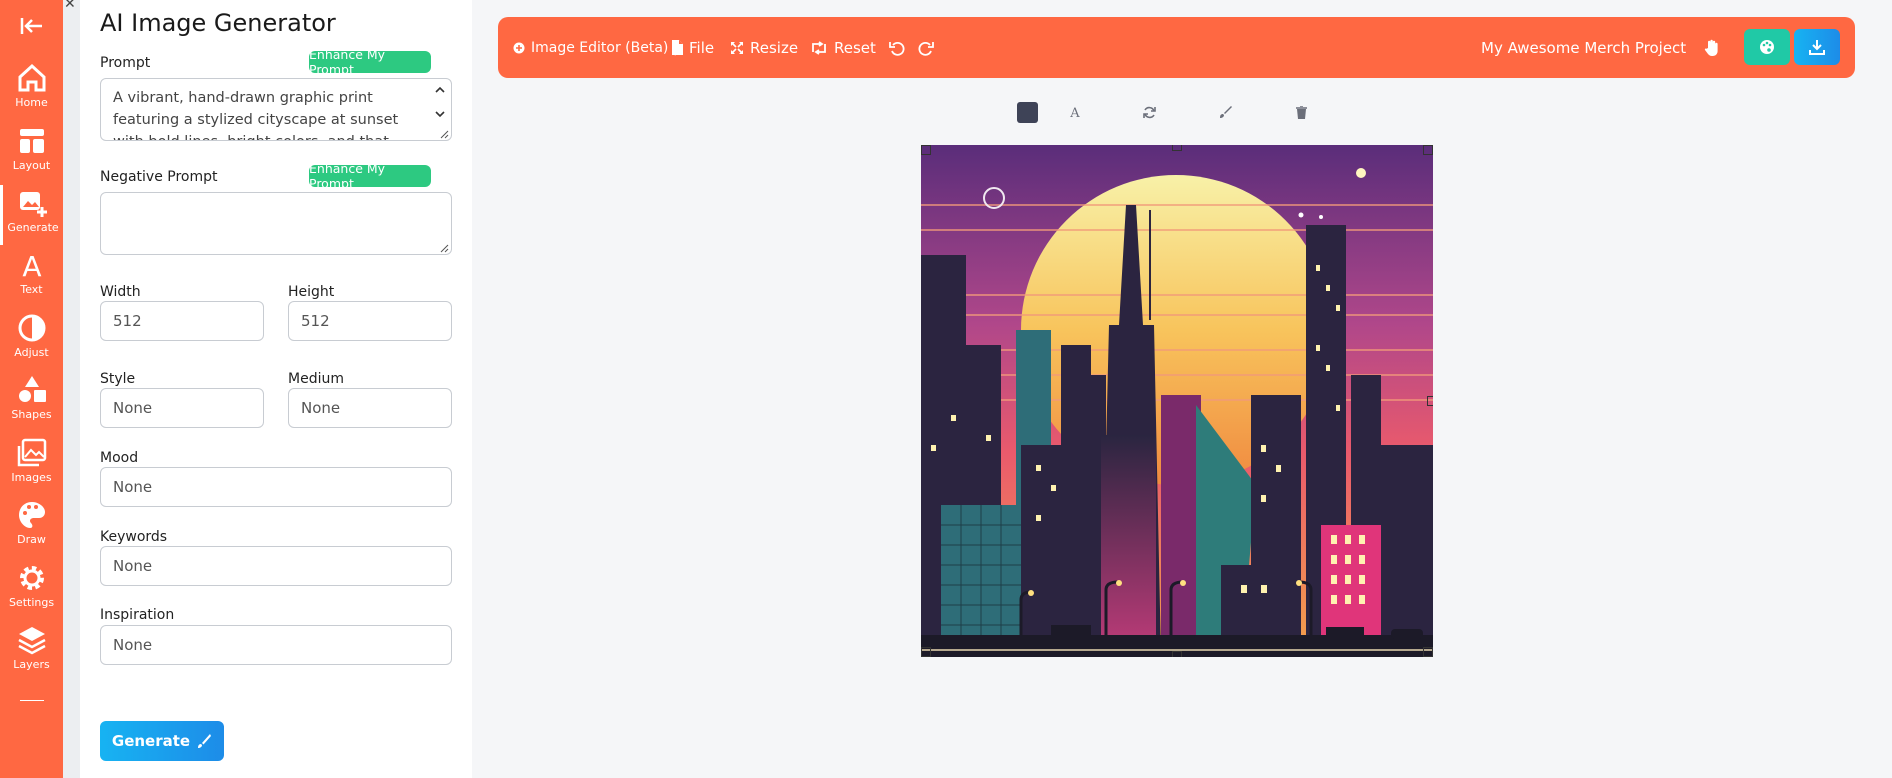 The height and width of the screenshot is (778, 1892). I want to click on color-swatch, so click(1027, 112).